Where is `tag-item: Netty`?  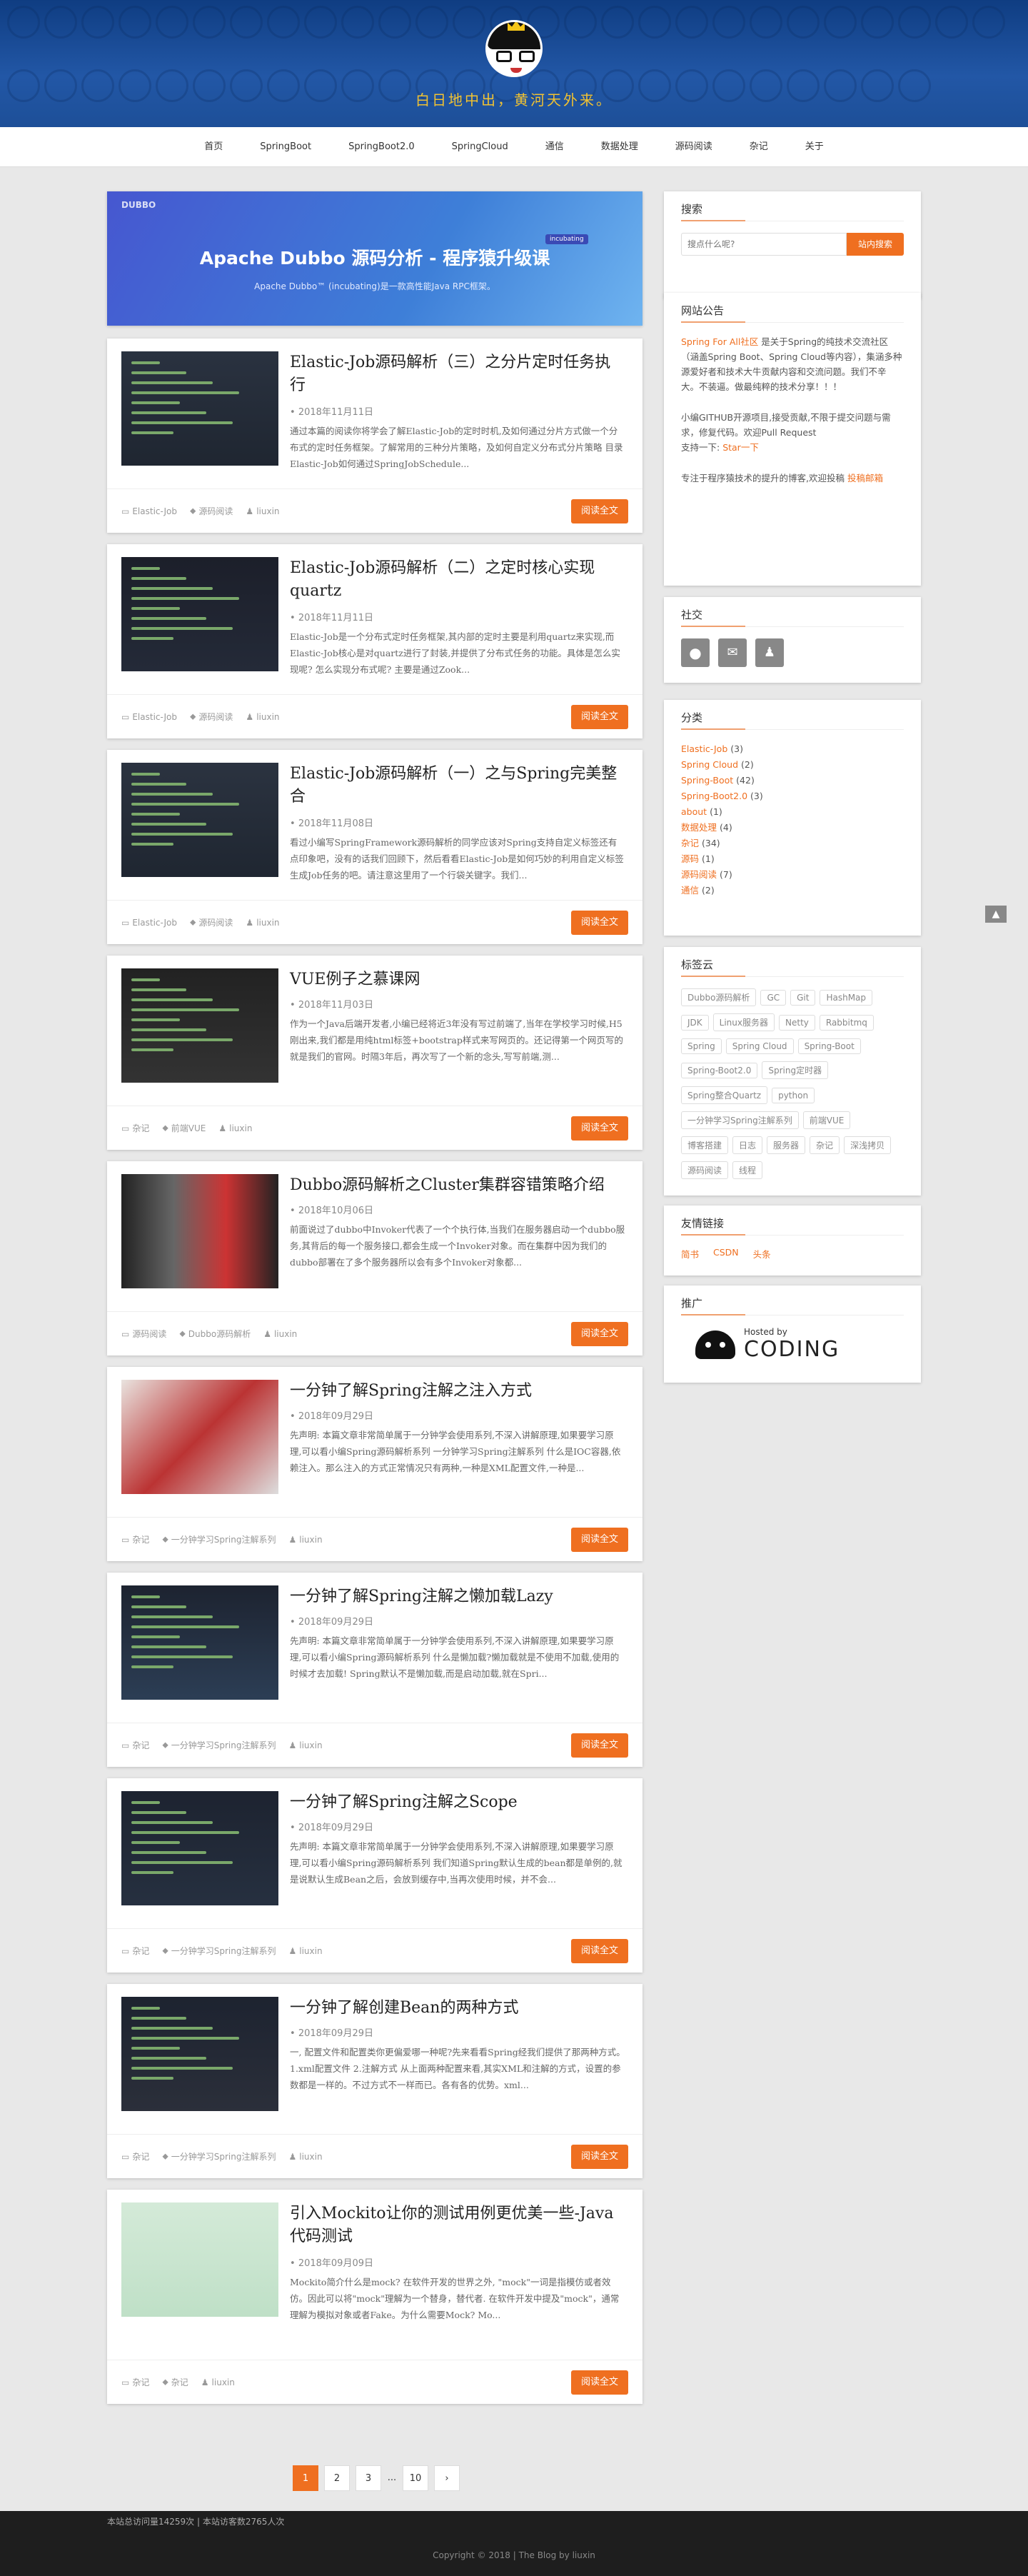 tag-item: Netty is located at coordinates (797, 1023).